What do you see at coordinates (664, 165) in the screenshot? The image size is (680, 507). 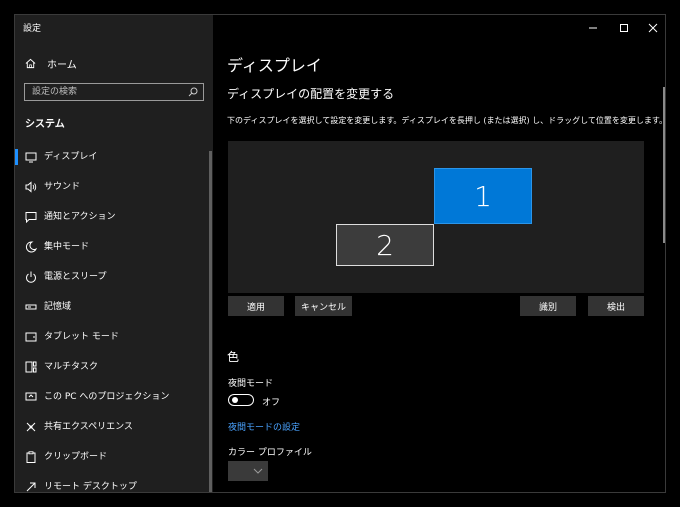 I see `main-scrollbar` at bounding box center [664, 165].